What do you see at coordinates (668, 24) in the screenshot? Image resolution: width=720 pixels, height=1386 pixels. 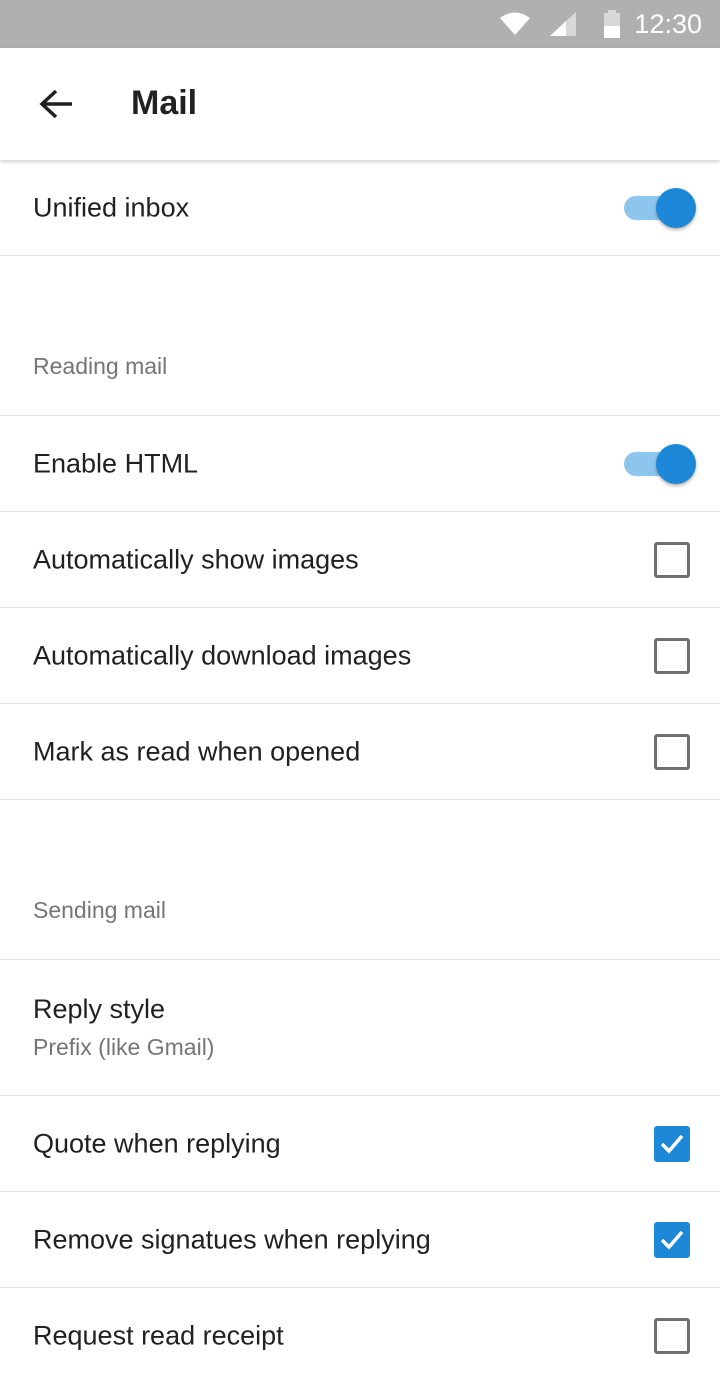 I see `status-time: 12:30` at bounding box center [668, 24].